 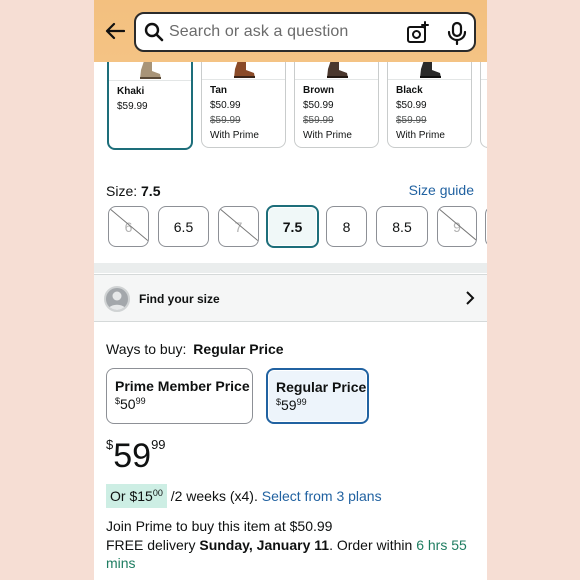 I want to click on back-arrow-icon, so click(x=115, y=31).